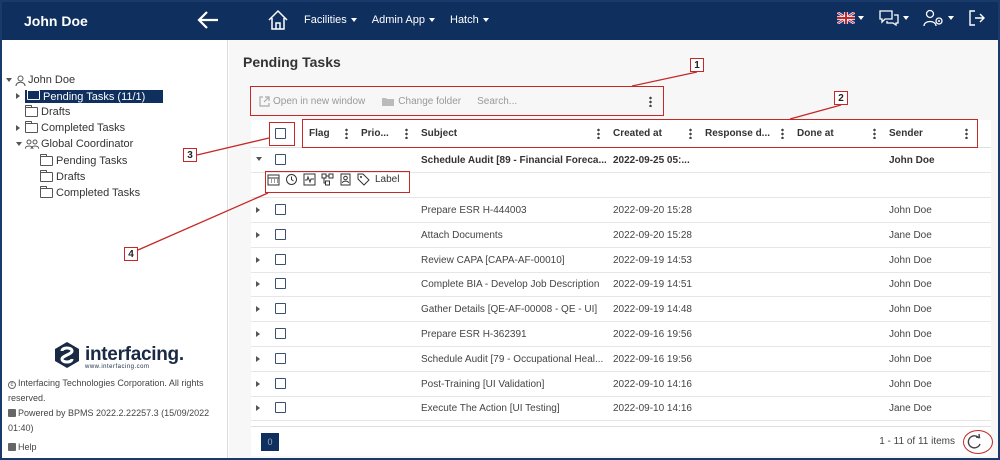 The width and height of the screenshot is (1000, 460). Describe the element at coordinates (889, 18) in the screenshot. I see `chat-icon` at that location.